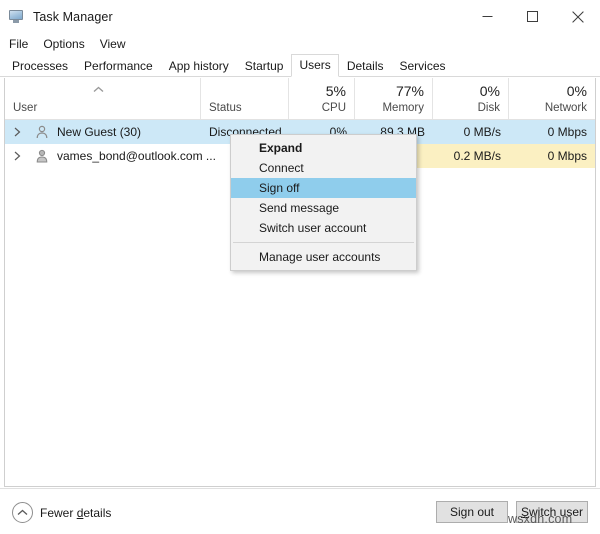 The width and height of the screenshot is (600, 534). What do you see at coordinates (17, 17) in the screenshot?
I see `task-manager-monitor-icon` at bounding box center [17, 17].